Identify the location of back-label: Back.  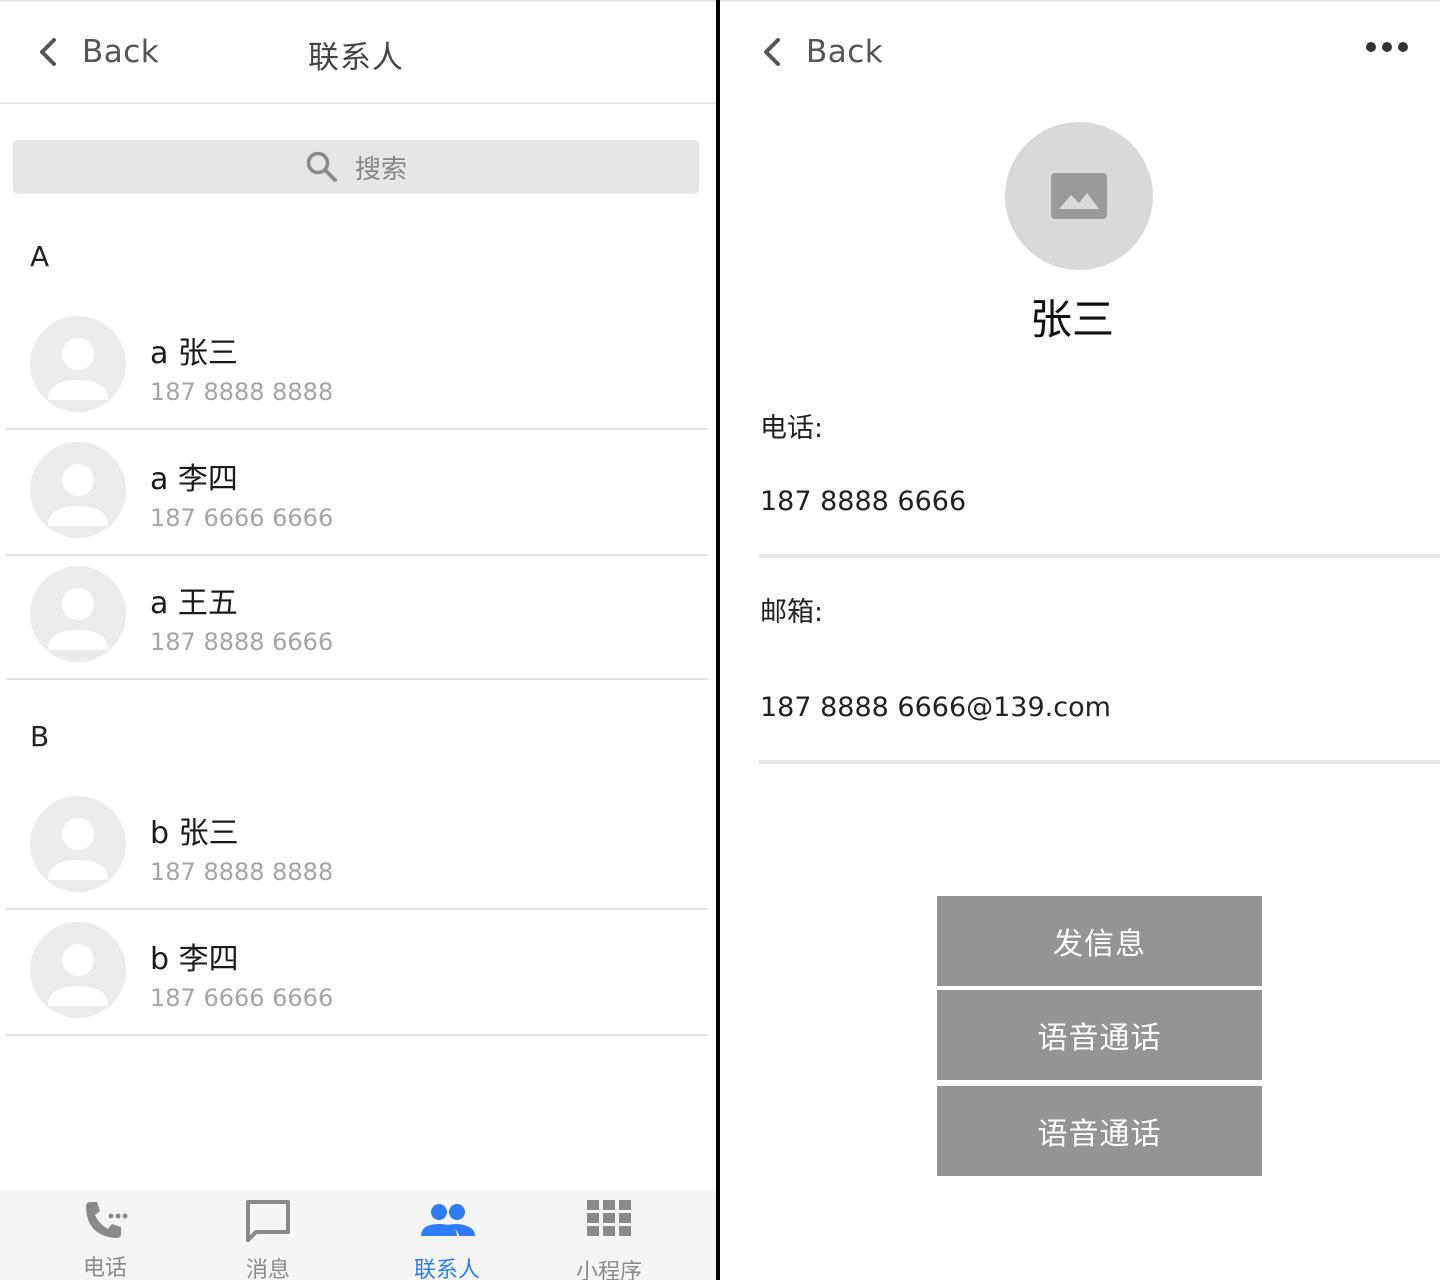
(845, 52).